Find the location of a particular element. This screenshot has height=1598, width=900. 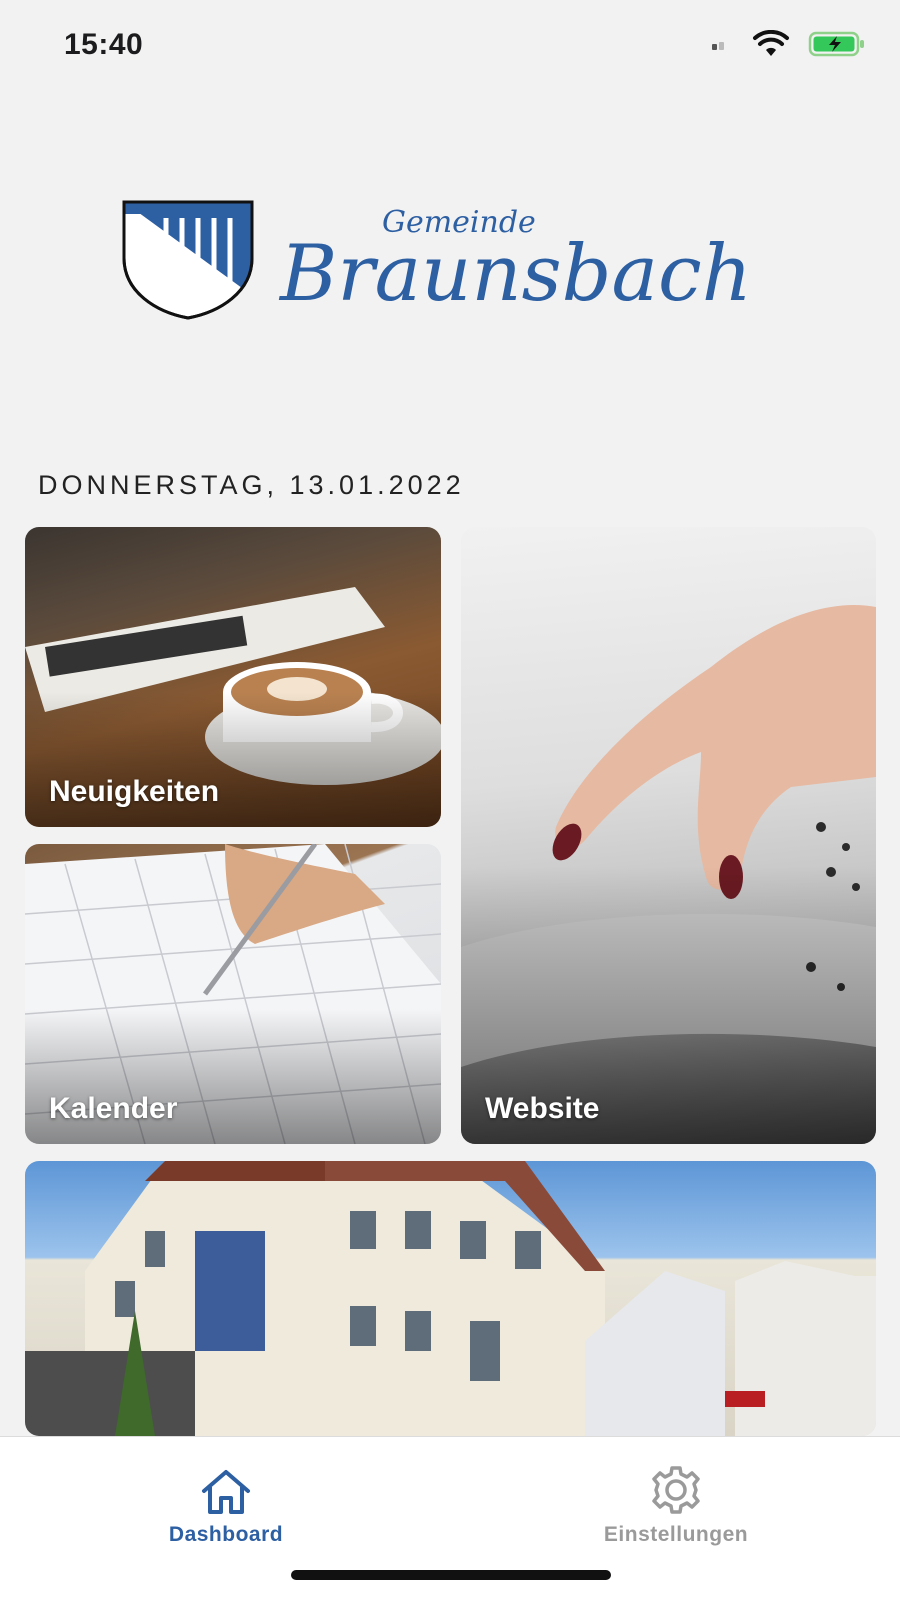

current-date: DONNERSTAG, 13.01.2022 is located at coordinates (251, 485).